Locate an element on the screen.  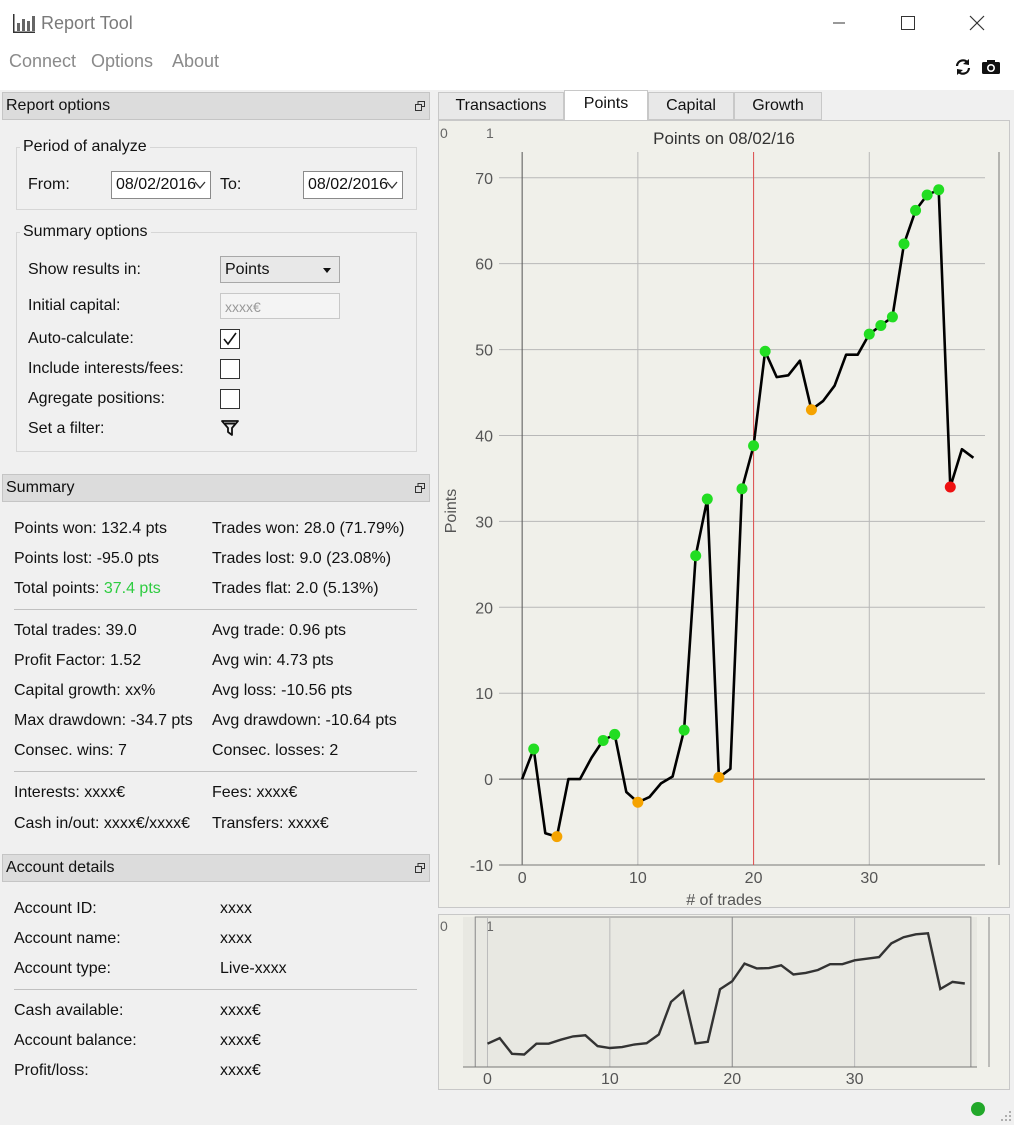
account-id-value: xxxx is located at coordinates (236, 908).